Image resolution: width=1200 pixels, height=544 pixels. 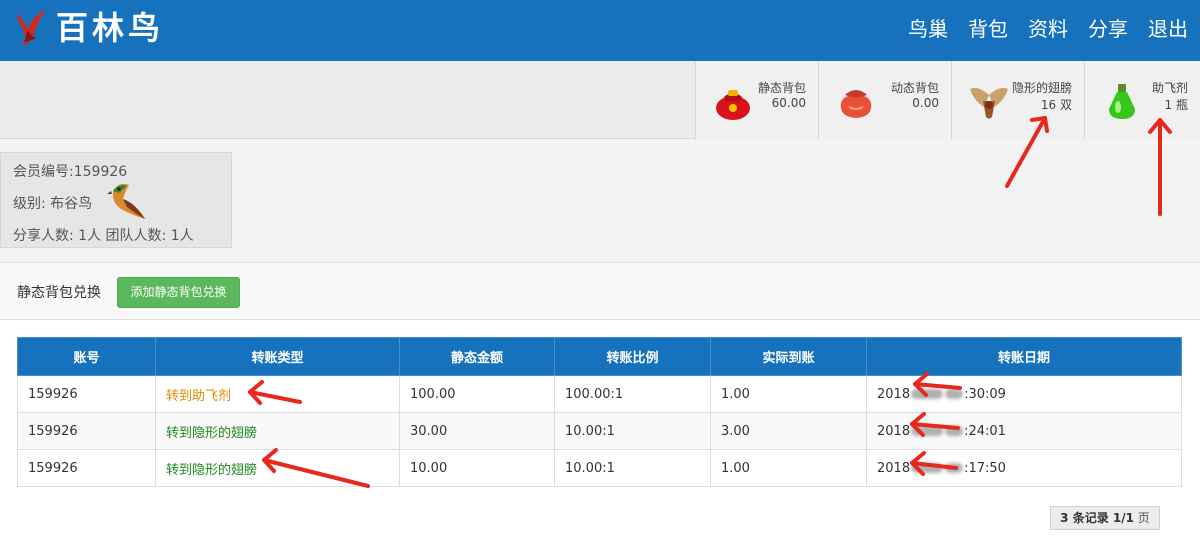 I want to click on table-header-row: 账号 转账类型 静态金额 转账比例 实际到账 转账日期, so click(x=599, y=356).